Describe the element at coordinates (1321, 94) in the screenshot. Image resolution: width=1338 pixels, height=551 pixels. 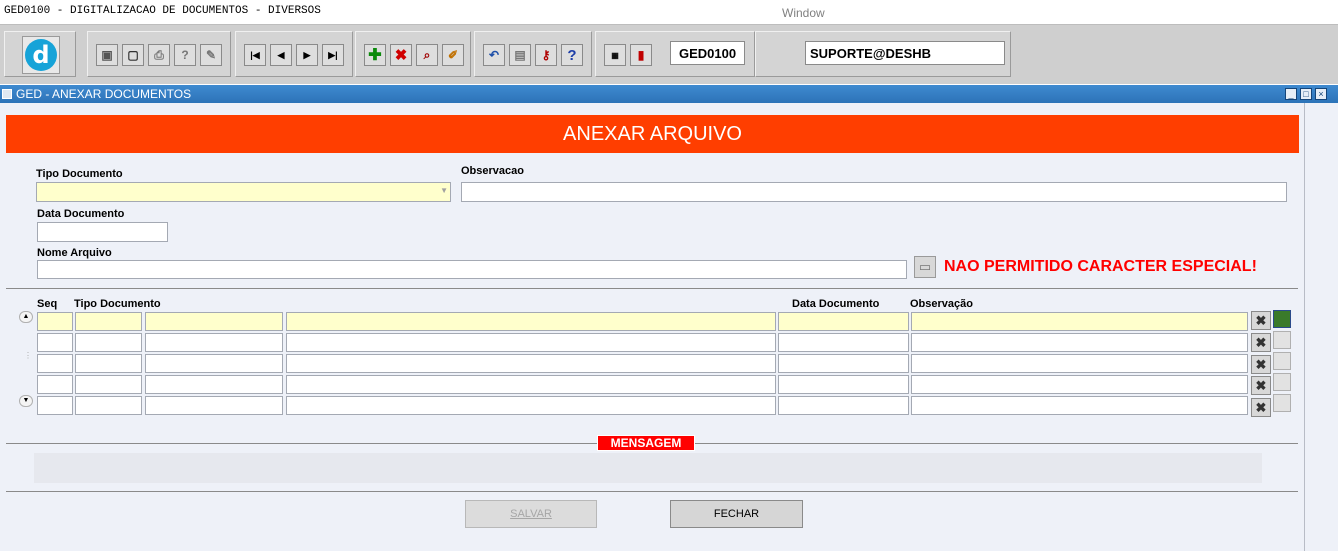
I see `close-icon: ×` at that location.